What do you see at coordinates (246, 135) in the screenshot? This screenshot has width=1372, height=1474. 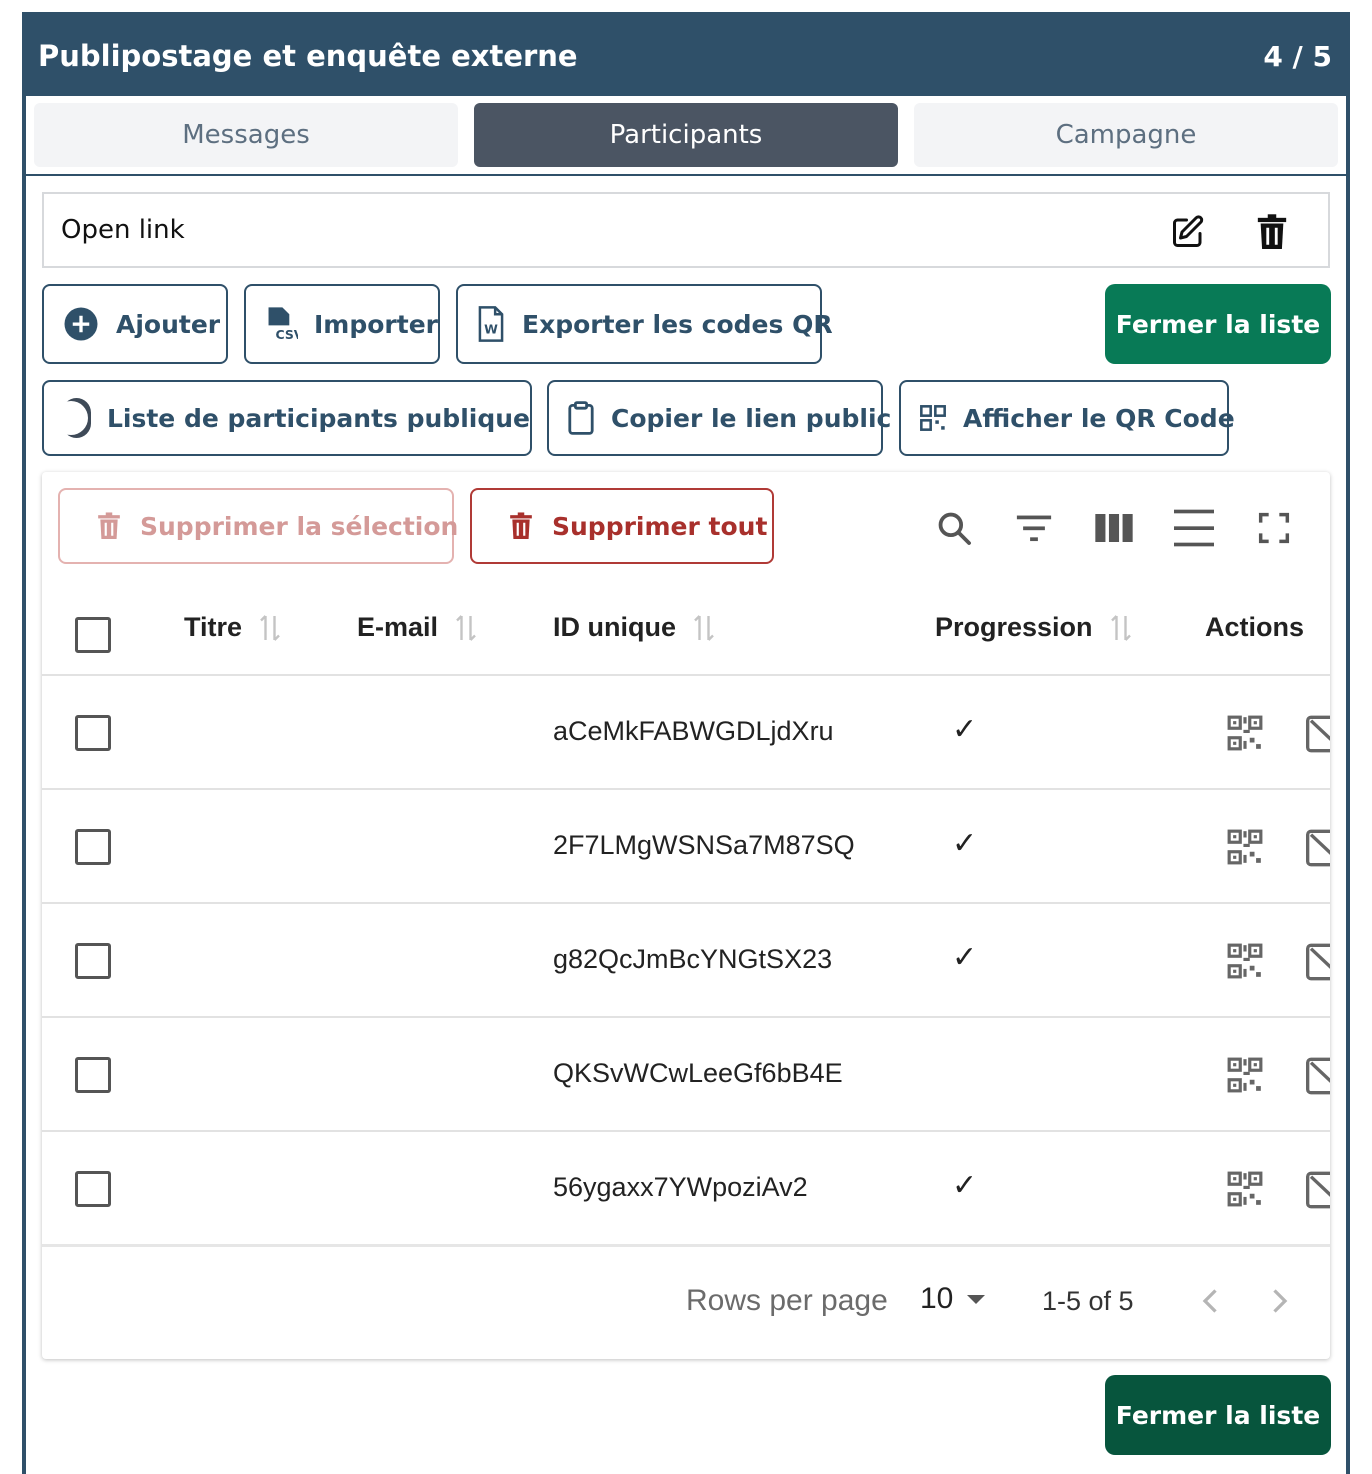 I see `tab-messages: Messages` at bounding box center [246, 135].